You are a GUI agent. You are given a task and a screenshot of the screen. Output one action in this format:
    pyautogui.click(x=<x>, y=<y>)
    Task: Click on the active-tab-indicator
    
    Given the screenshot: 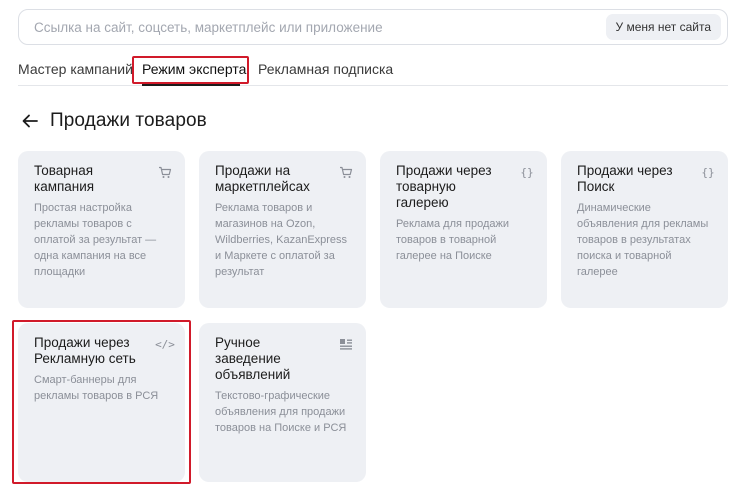 What is the action you would take?
    pyautogui.click(x=191, y=85)
    